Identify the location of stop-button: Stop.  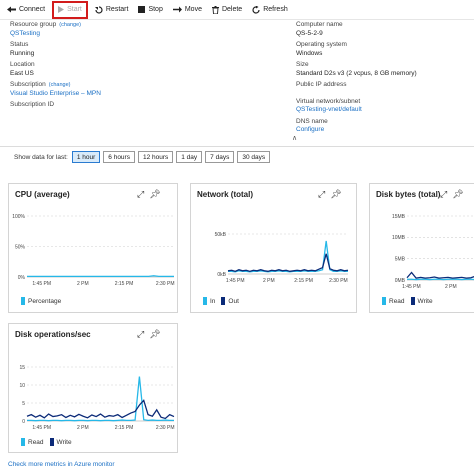
(150, 10).